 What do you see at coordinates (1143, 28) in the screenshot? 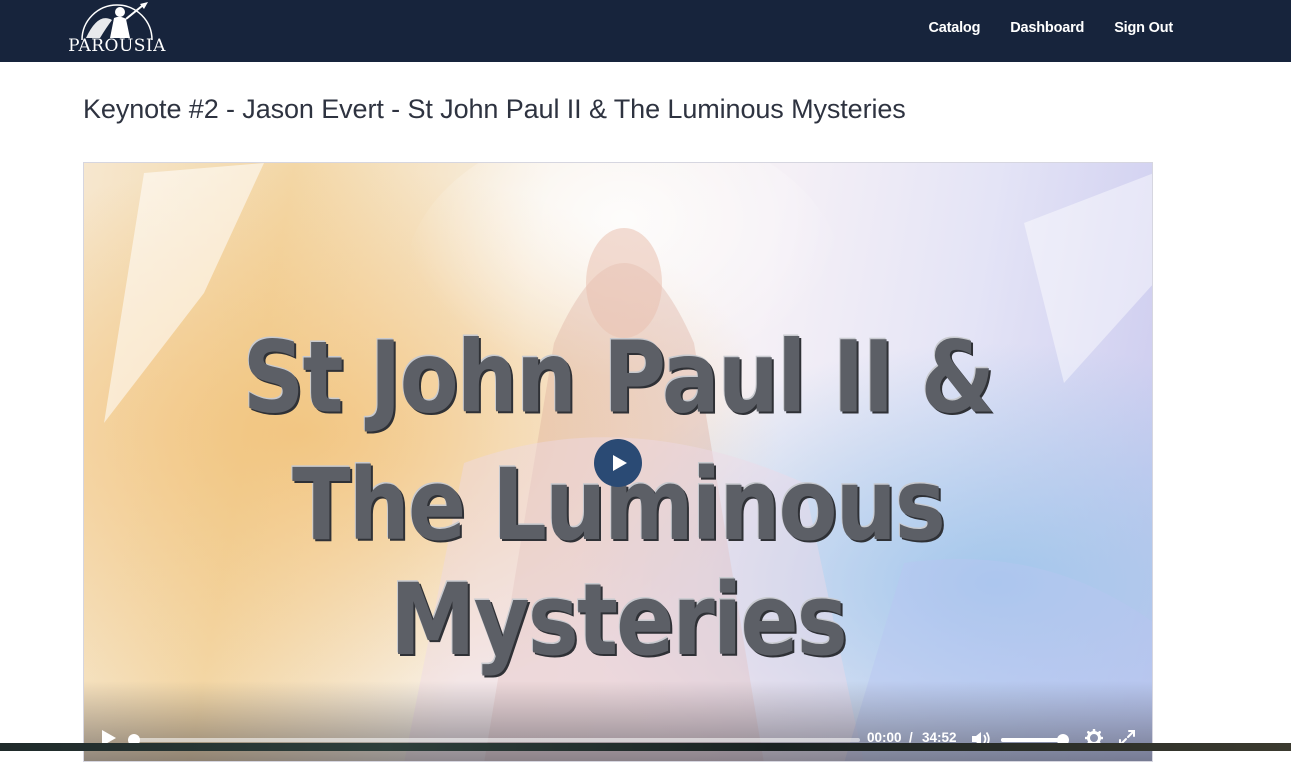
I see `nav-link-sign-out: Sign Out` at bounding box center [1143, 28].